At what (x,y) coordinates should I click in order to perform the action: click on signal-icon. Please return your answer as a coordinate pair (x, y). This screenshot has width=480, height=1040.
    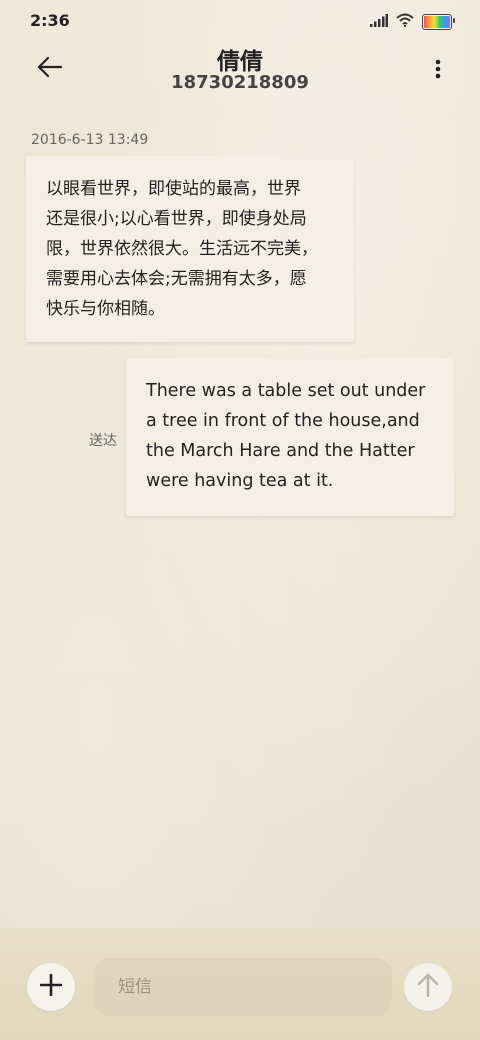
    Looking at the image, I should click on (379, 21).